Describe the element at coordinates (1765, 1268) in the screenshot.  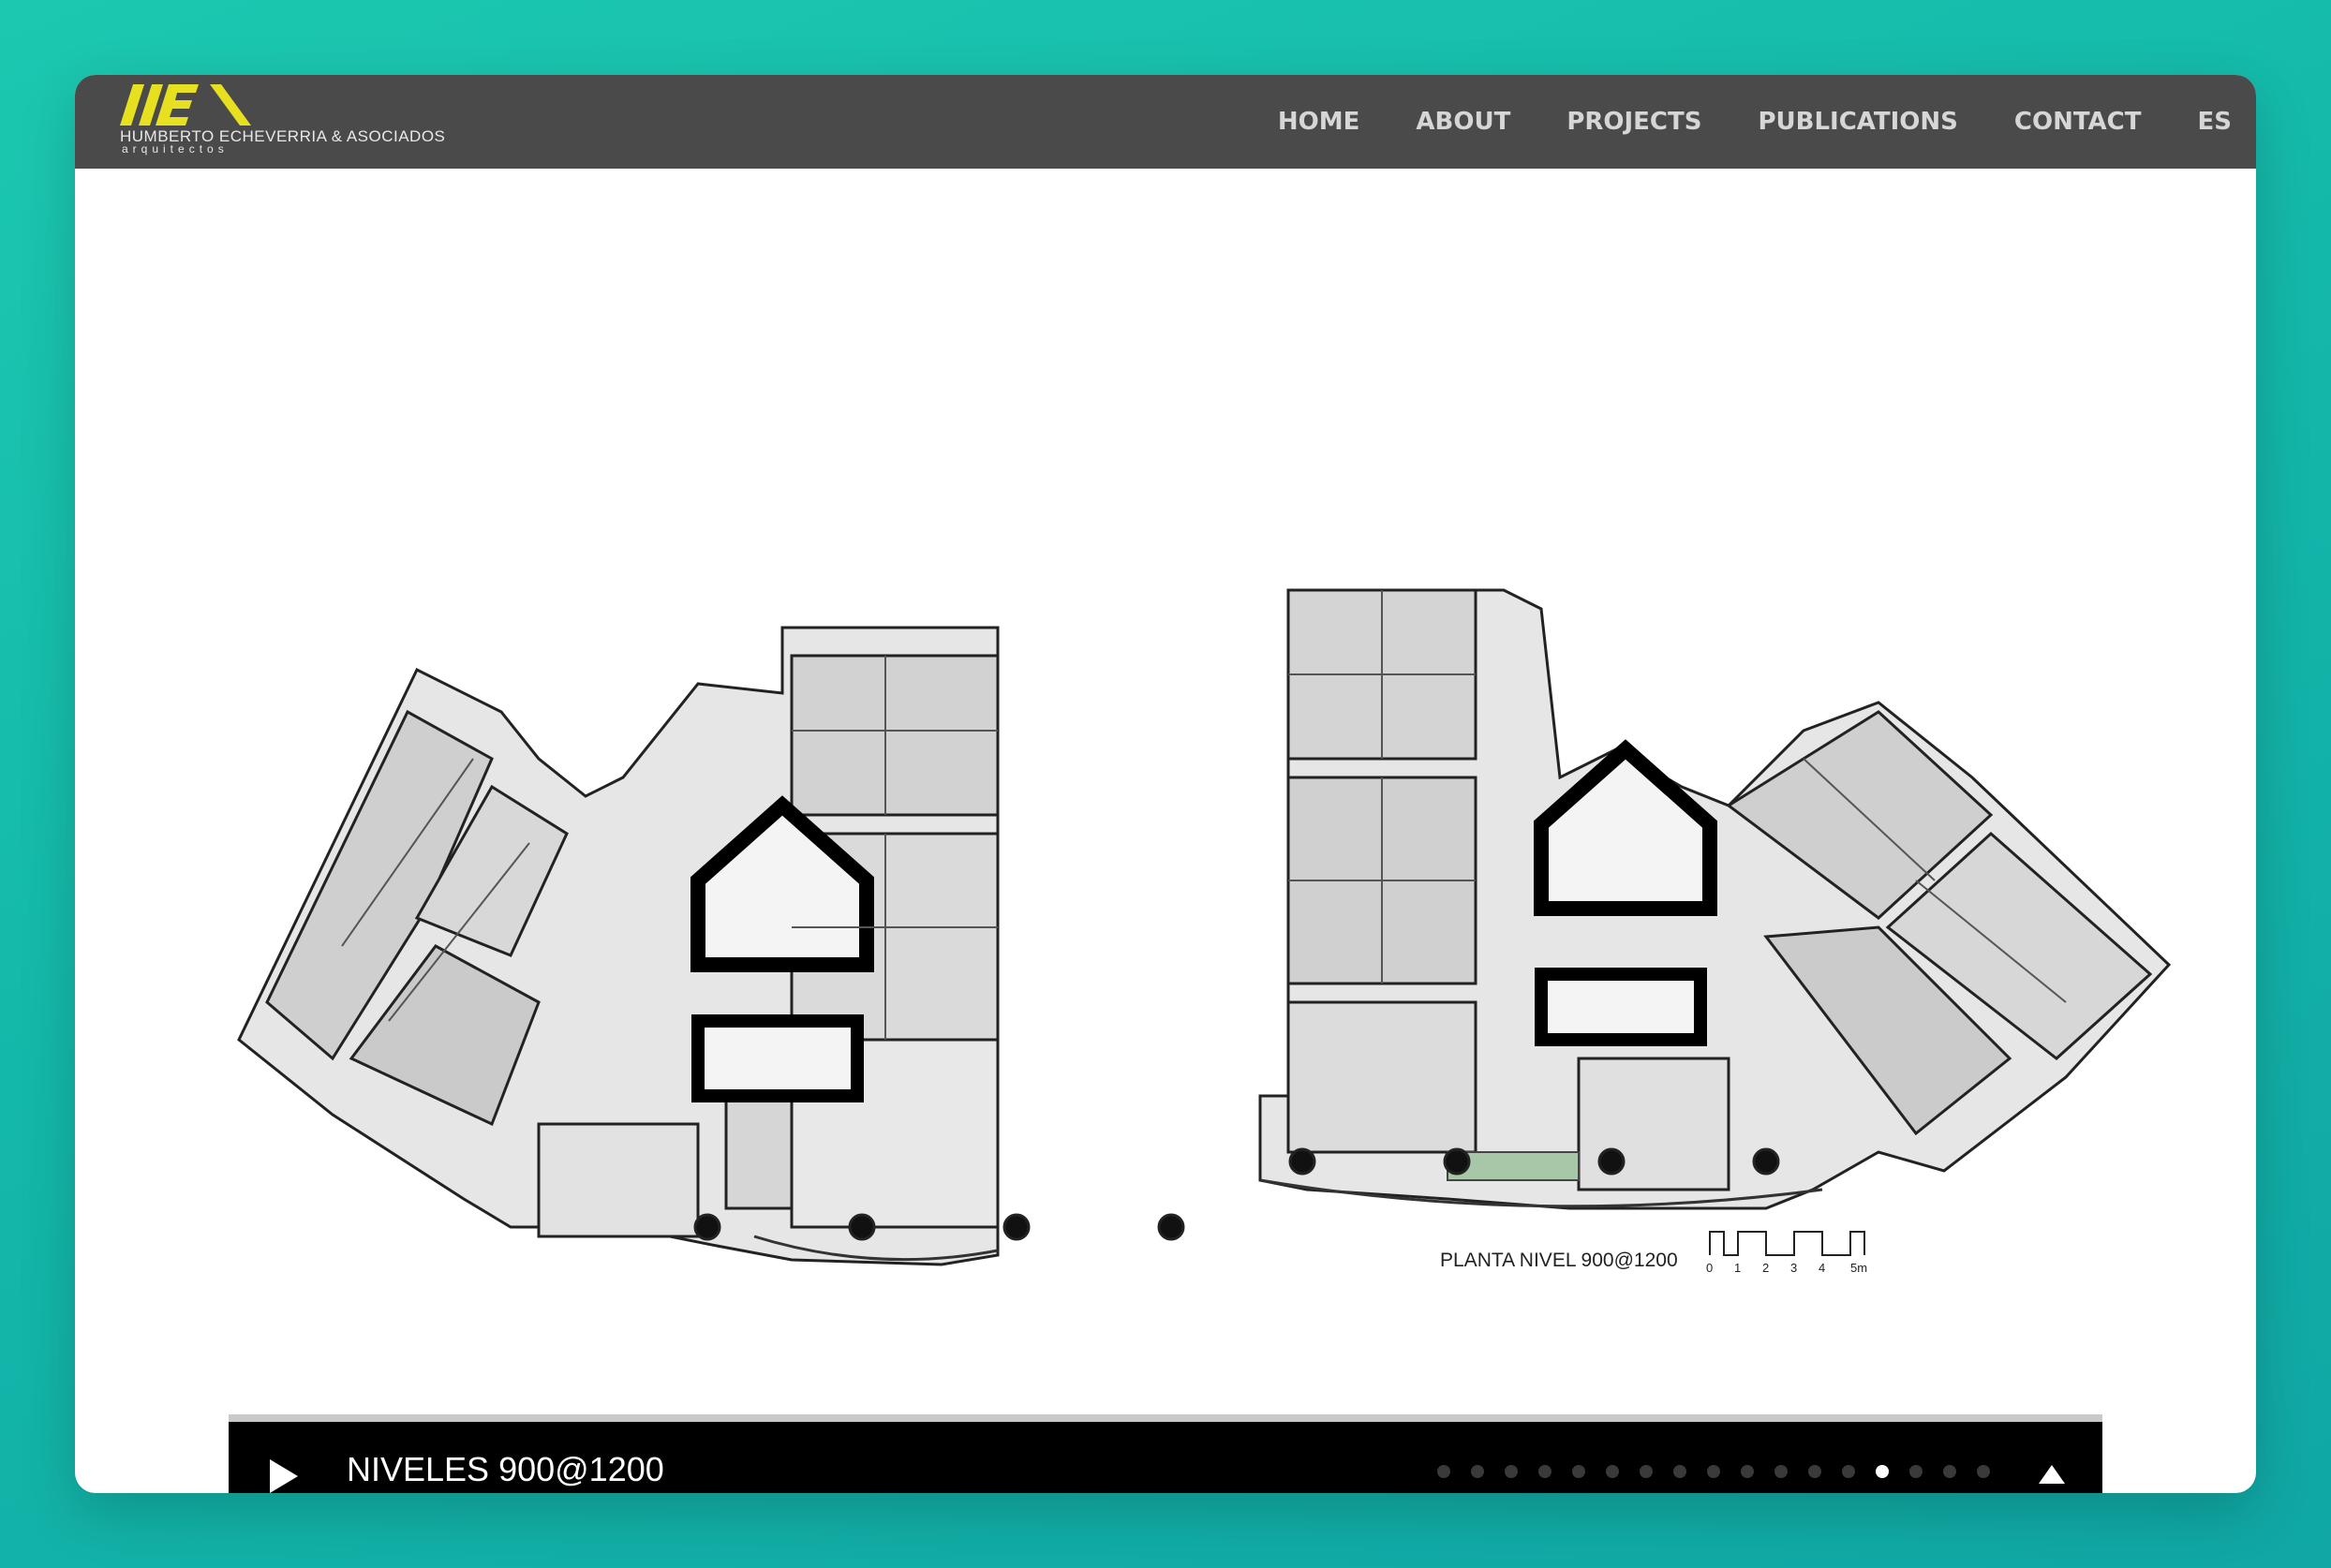
I see `scale-tick-2: 2` at that location.